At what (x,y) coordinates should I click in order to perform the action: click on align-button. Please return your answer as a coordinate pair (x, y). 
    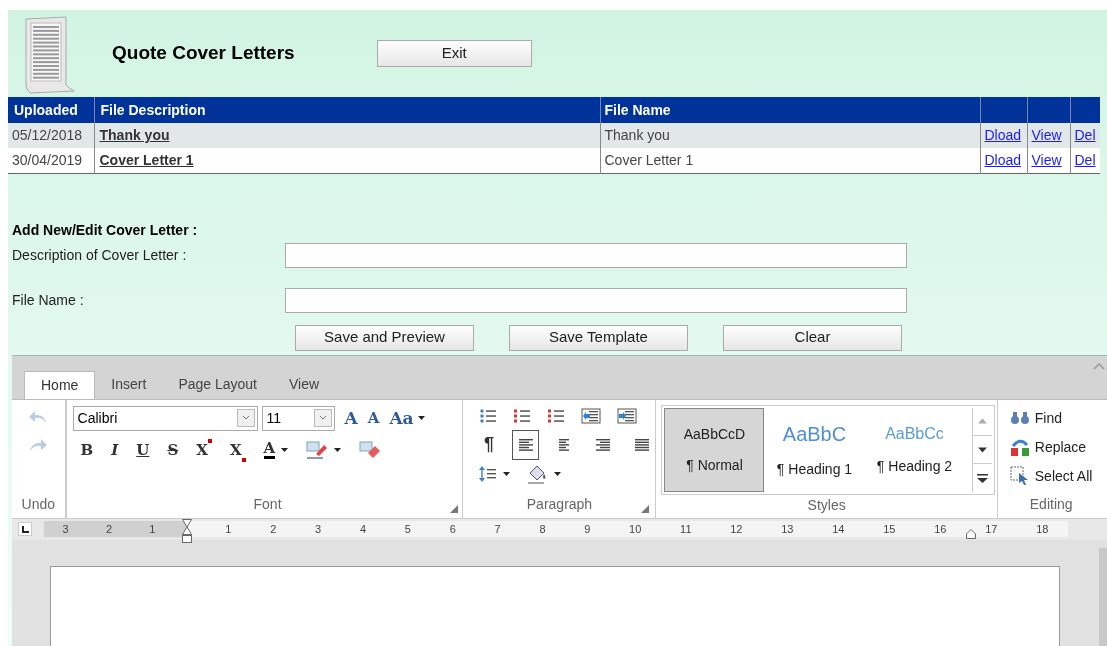
    Looking at the image, I should click on (526, 444).